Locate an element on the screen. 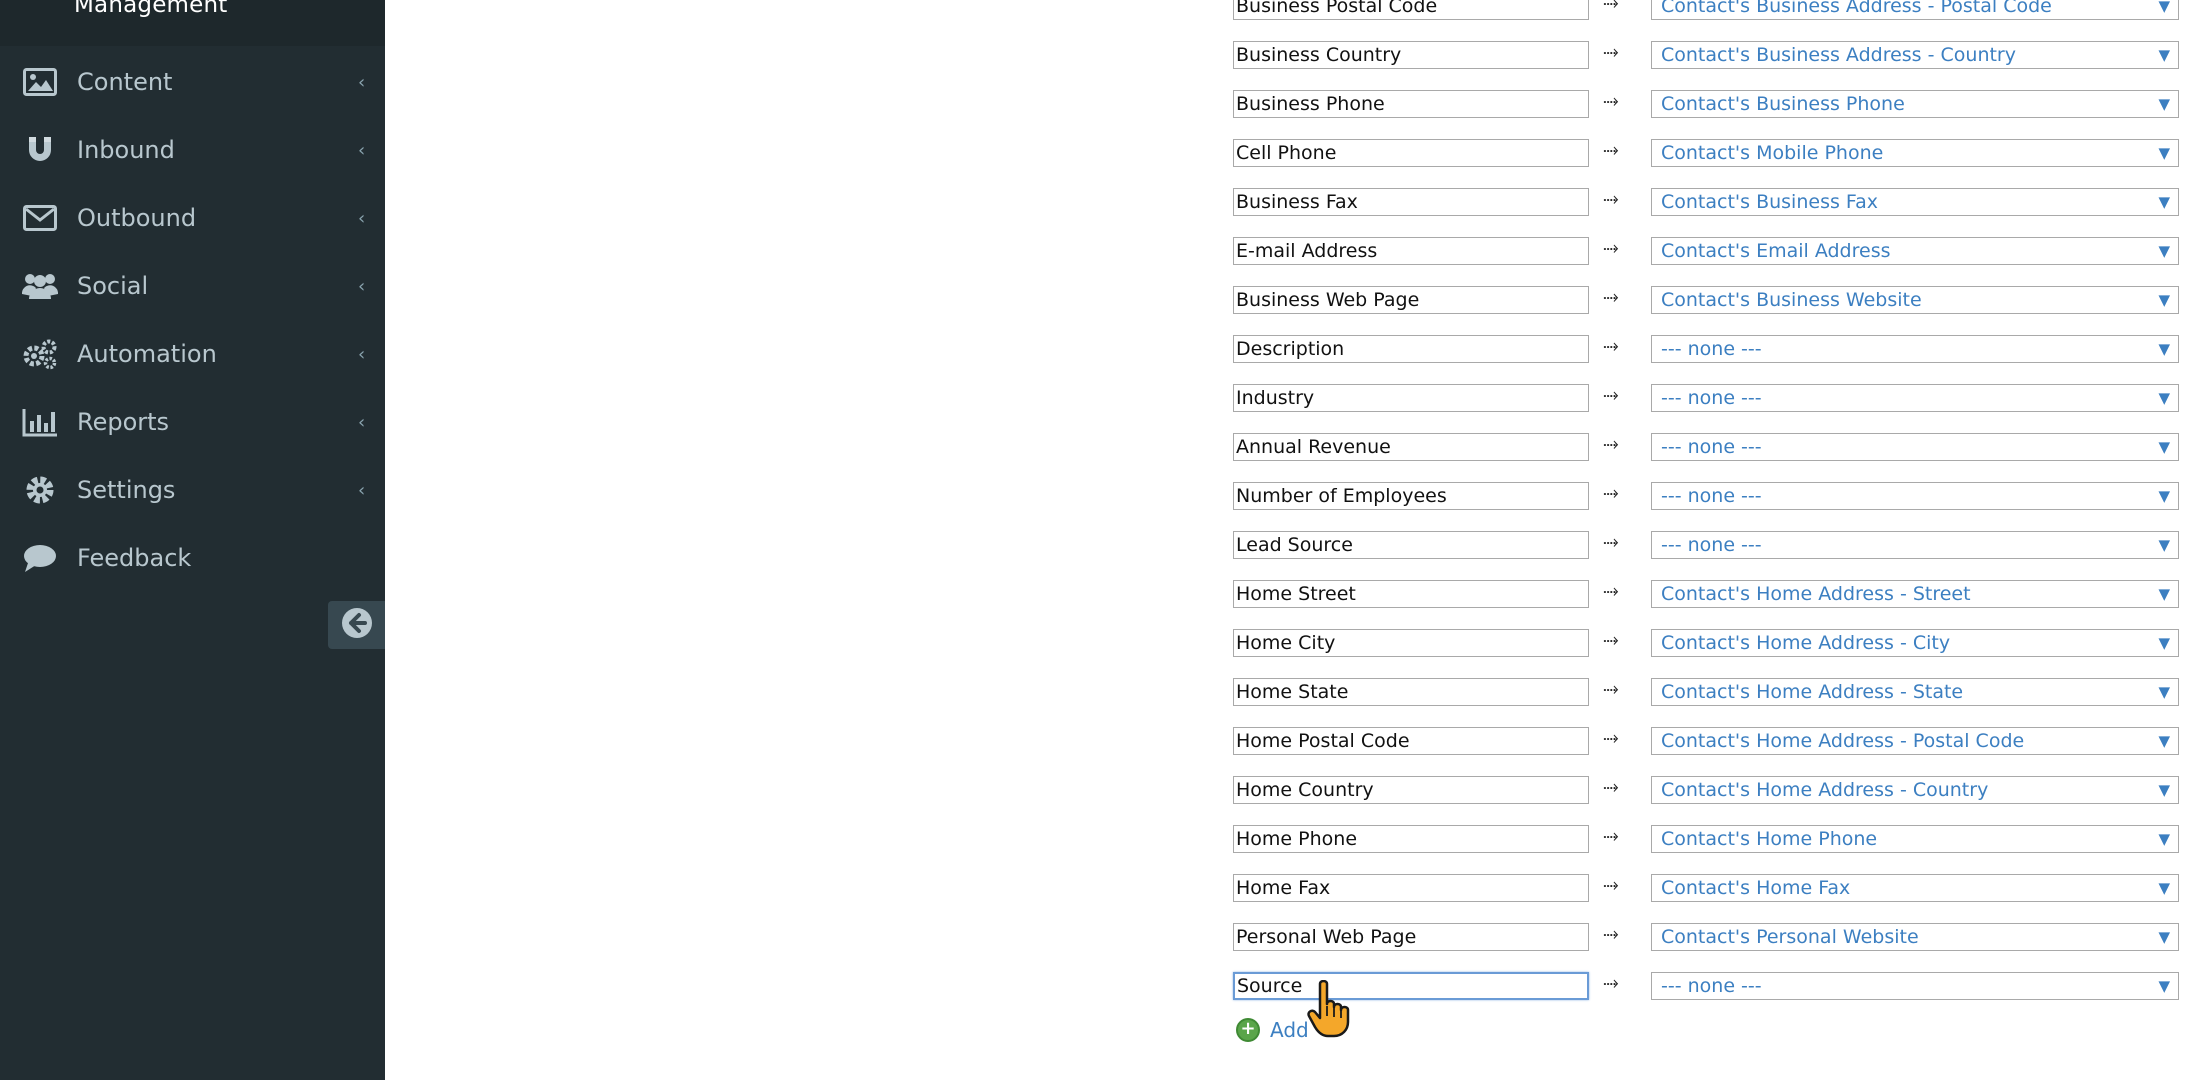 The width and height of the screenshot is (2210, 1080). sidebar-section-label: Management is located at coordinates (151, 9).